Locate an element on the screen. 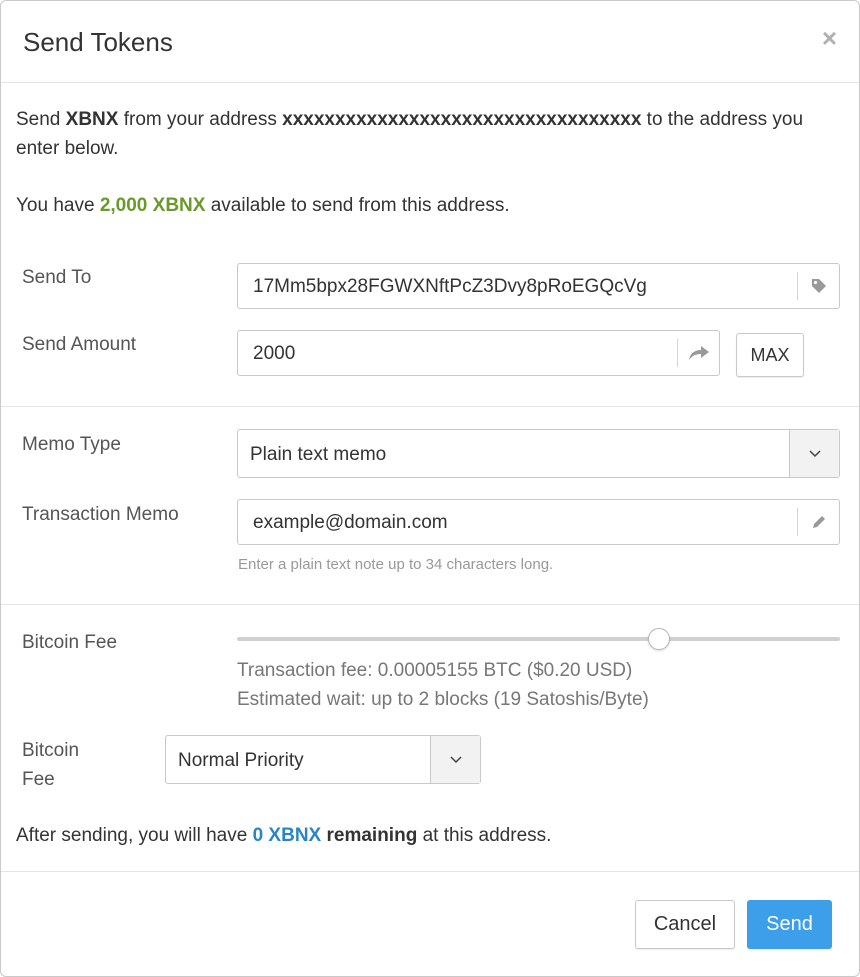 This screenshot has height=977, width=860. transaction-memo-input: example@domain.com is located at coordinates (538, 522).